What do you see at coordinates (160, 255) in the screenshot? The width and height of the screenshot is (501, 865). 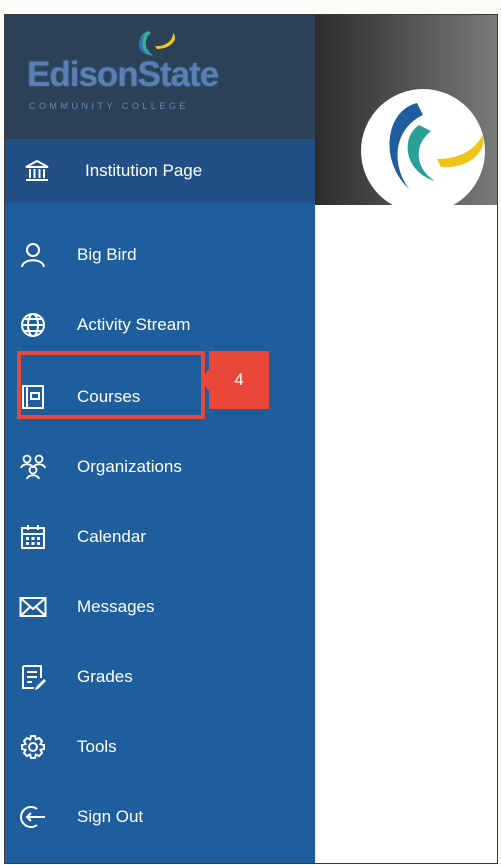 I see `nav-item-big-bird: Big Bird` at bounding box center [160, 255].